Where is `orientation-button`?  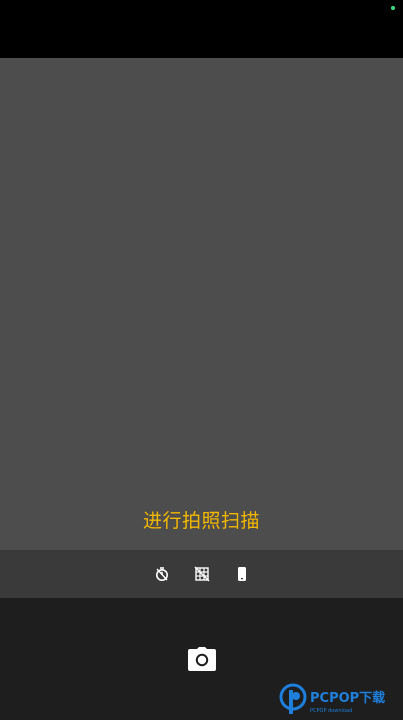 orientation-button is located at coordinates (242, 574).